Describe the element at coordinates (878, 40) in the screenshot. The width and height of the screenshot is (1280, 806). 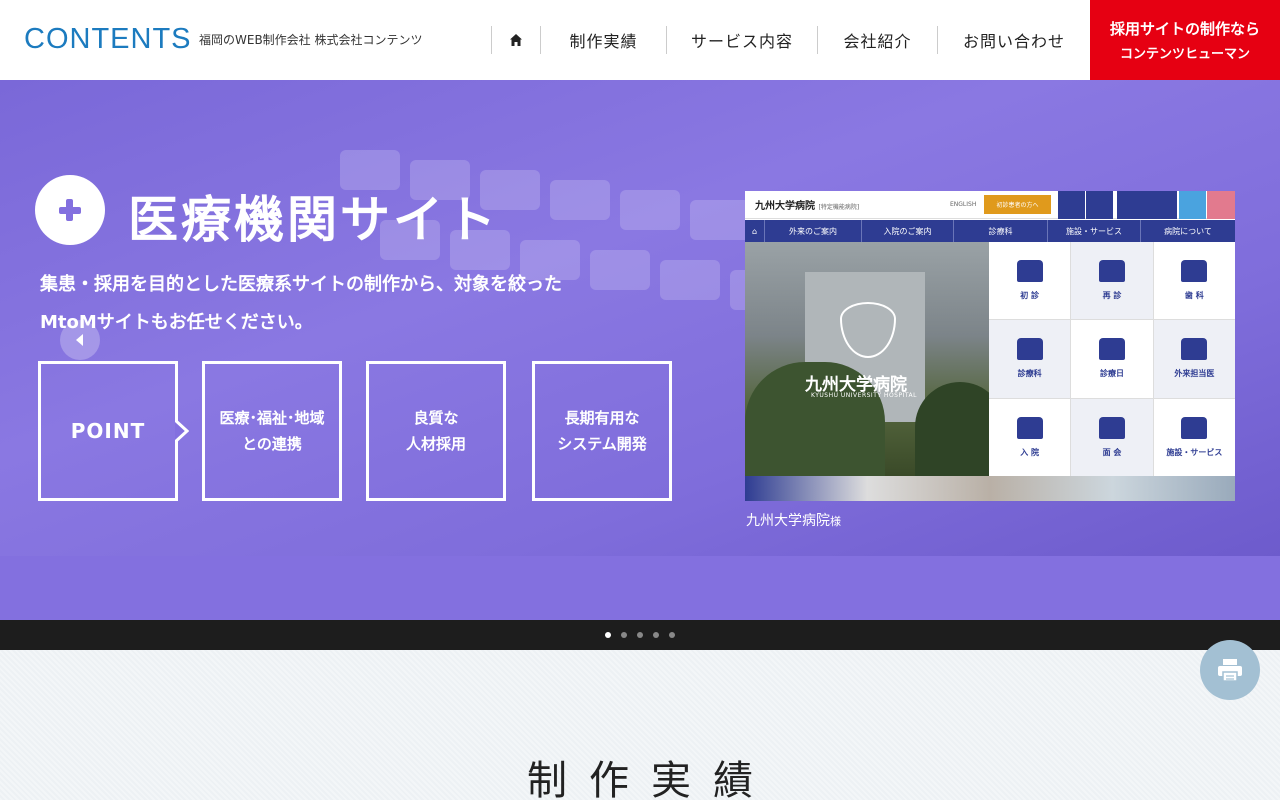
I see `nav-company: 会社紹介` at that location.